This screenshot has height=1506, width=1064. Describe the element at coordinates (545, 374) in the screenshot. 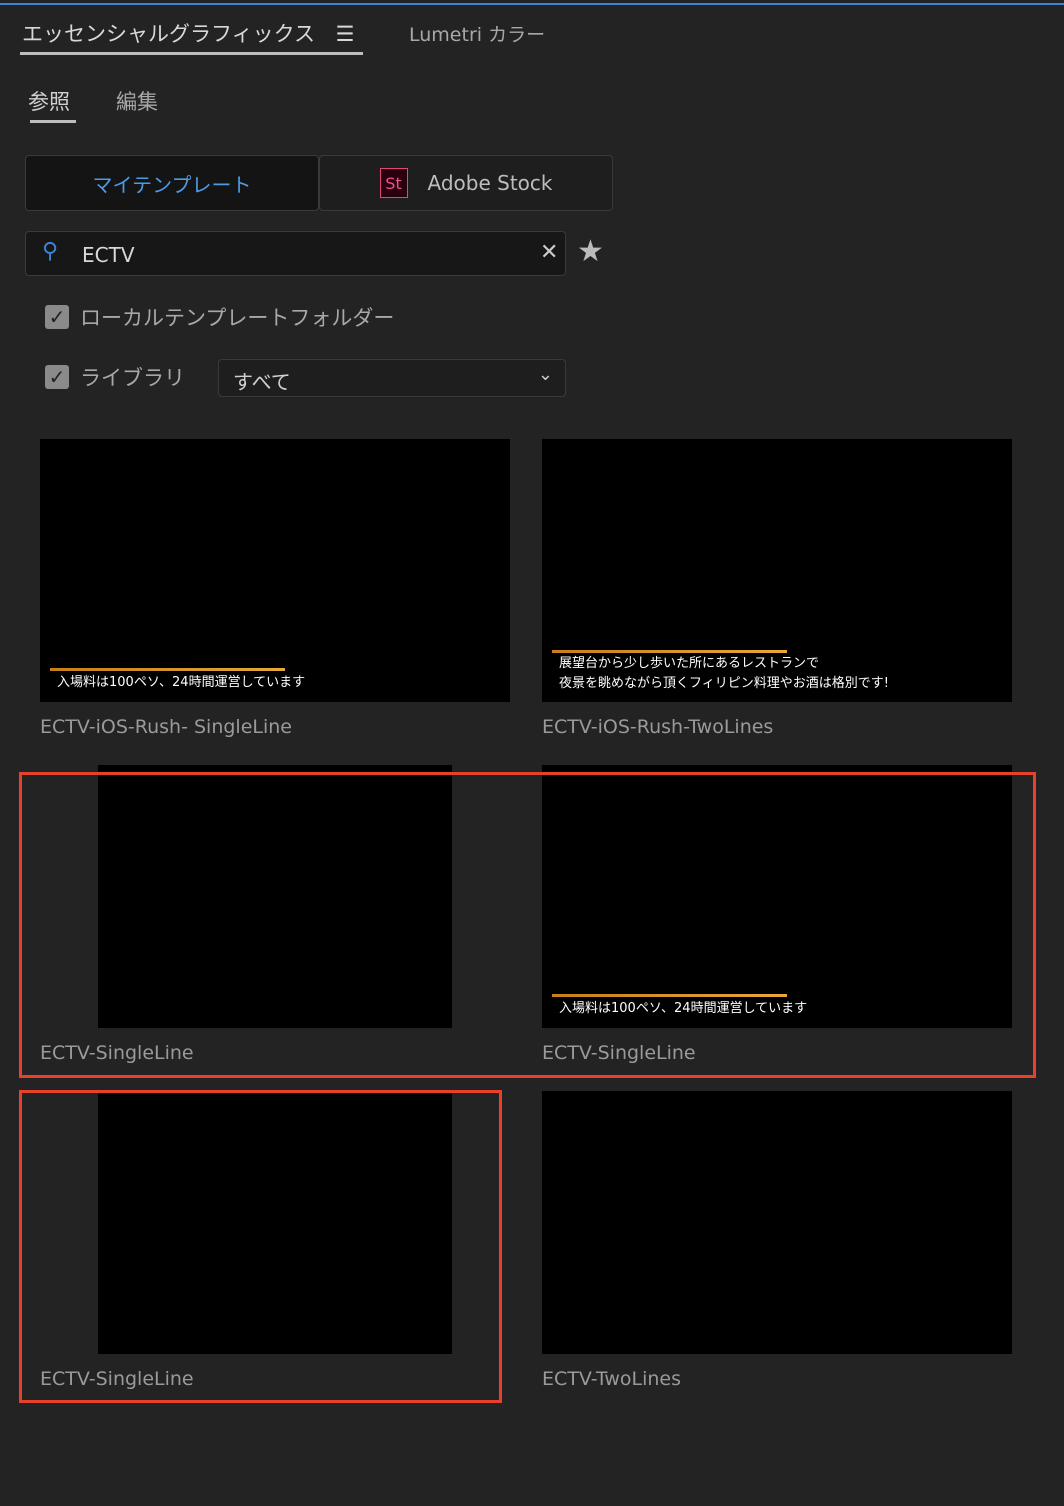

I see `chevron-down-icon: ⌄` at that location.